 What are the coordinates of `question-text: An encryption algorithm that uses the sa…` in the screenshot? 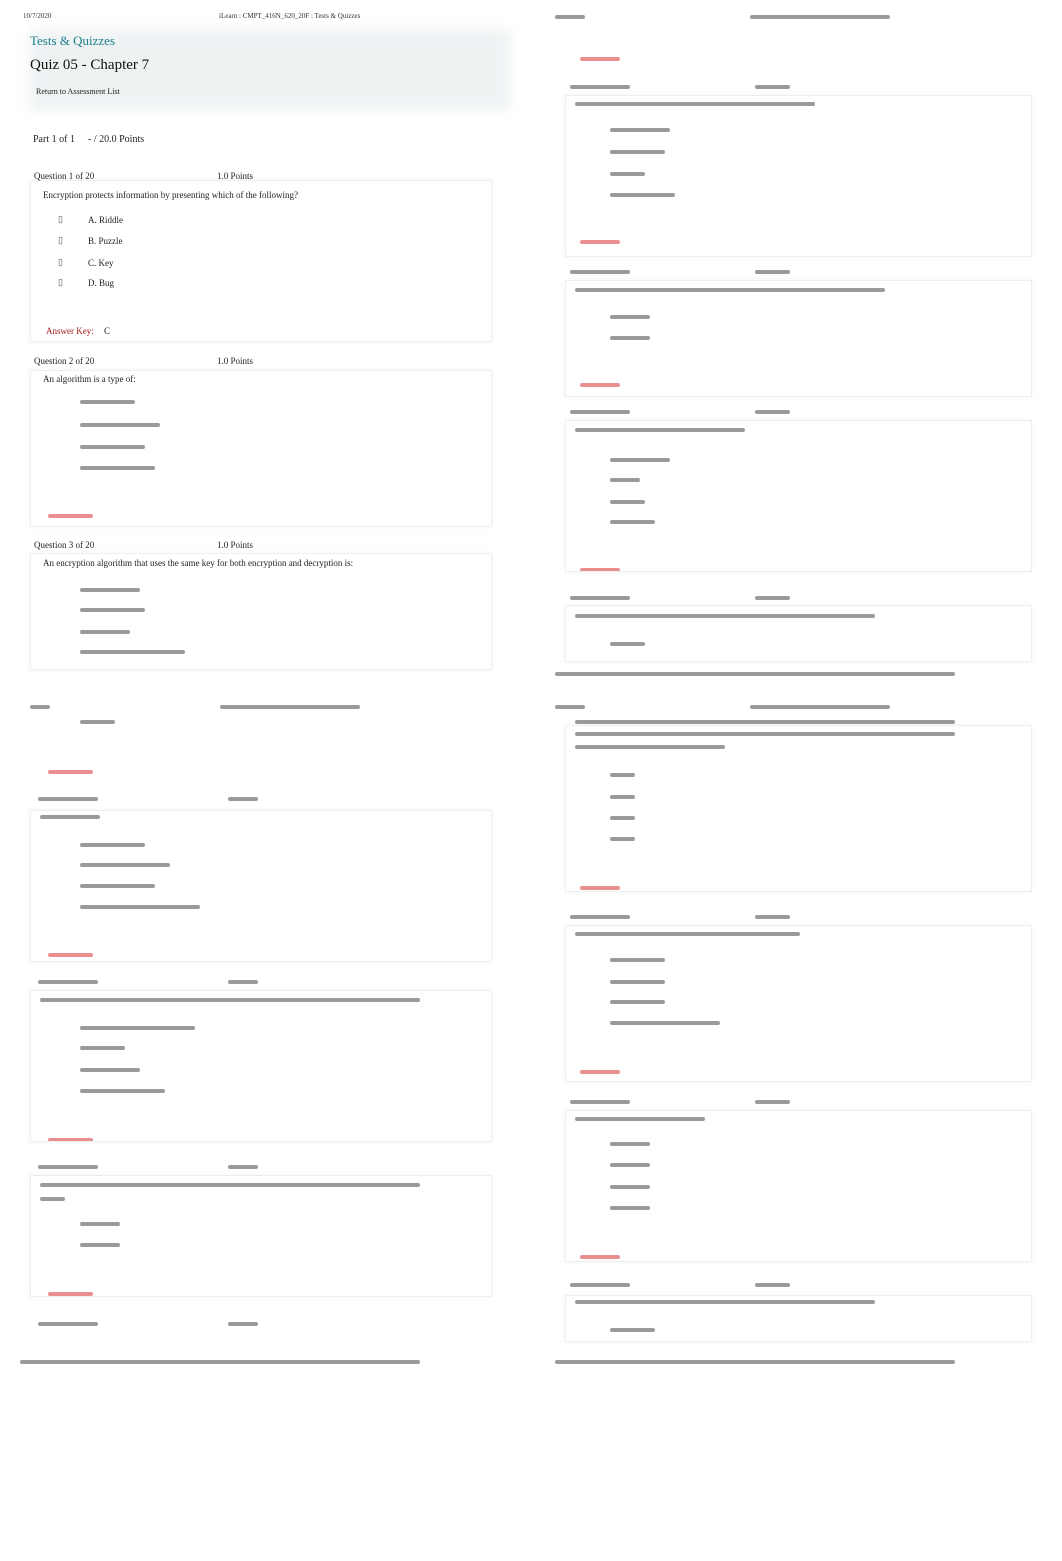 It's located at (198, 563).